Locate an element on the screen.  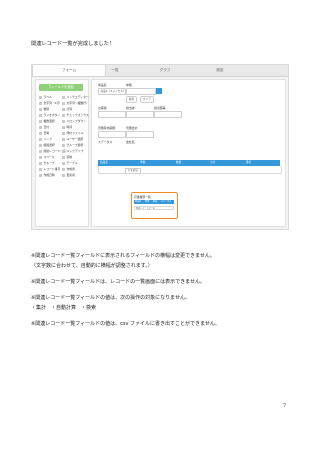
page-number: 7 is located at coordinates (285, 406).